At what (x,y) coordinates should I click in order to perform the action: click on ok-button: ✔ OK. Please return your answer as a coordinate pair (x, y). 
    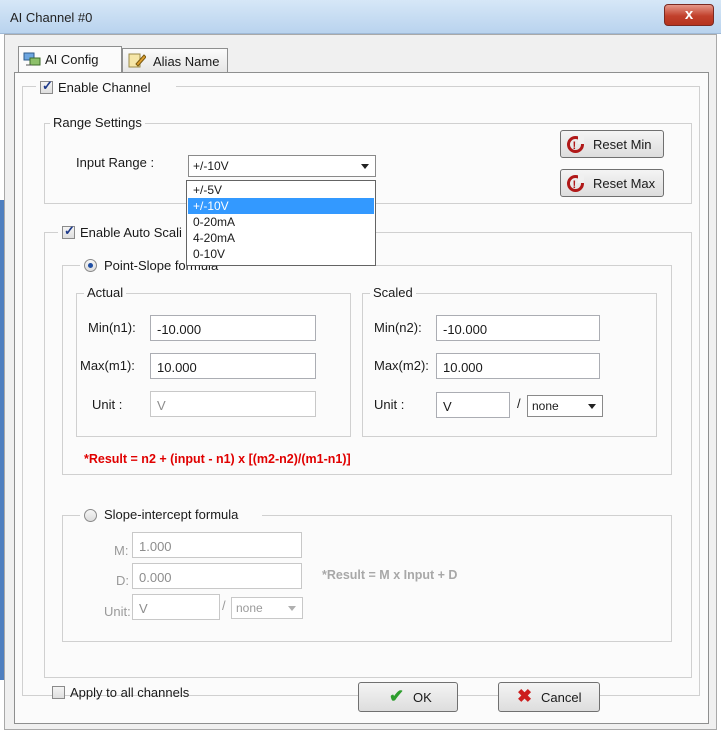
    Looking at the image, I should click on (408, 697).